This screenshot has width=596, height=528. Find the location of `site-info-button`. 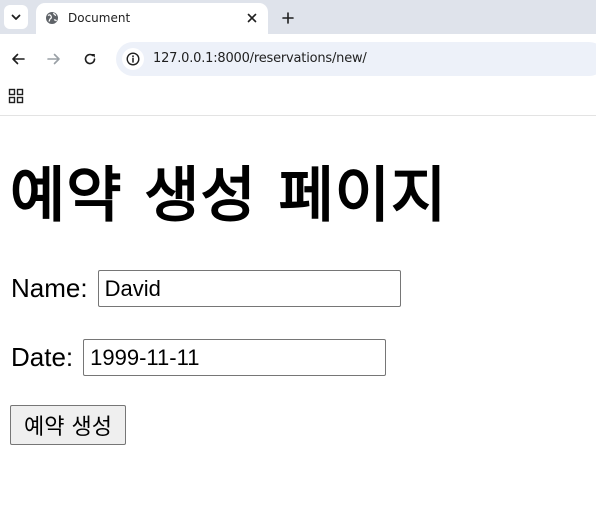

site-info-button is located at coordinates (133, 59).